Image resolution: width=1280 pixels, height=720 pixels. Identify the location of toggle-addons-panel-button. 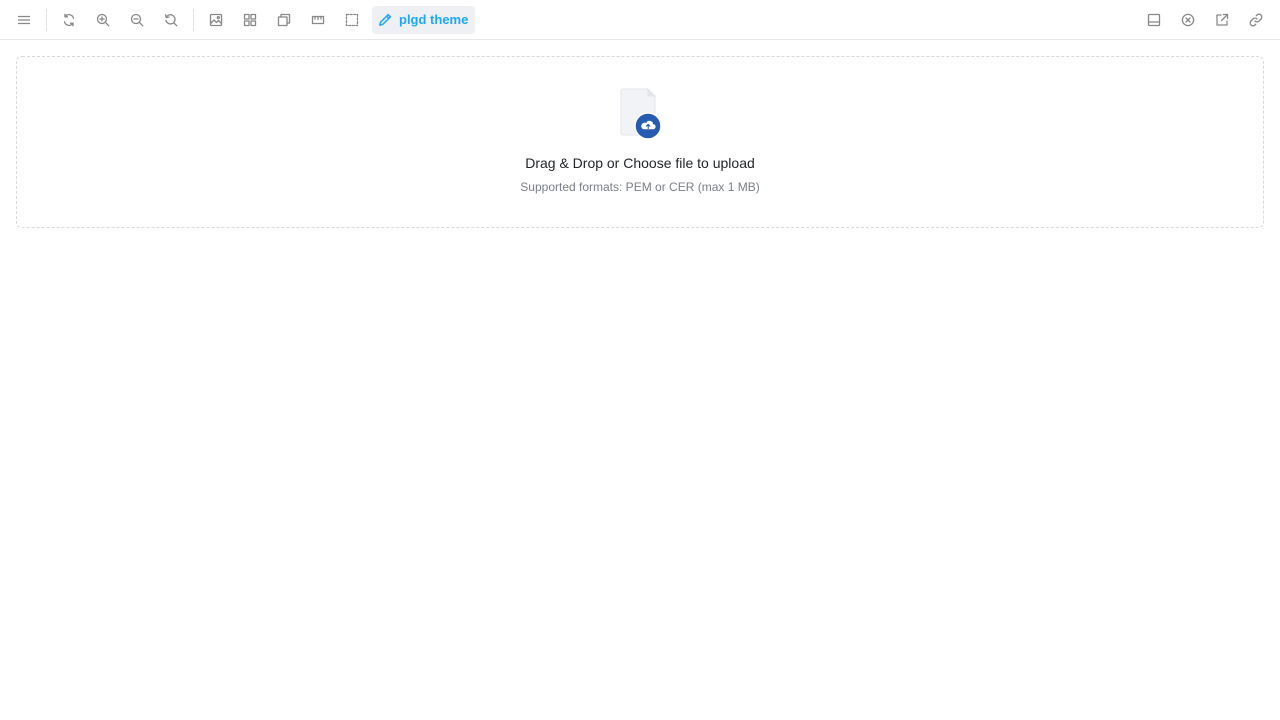
(1154, 20).